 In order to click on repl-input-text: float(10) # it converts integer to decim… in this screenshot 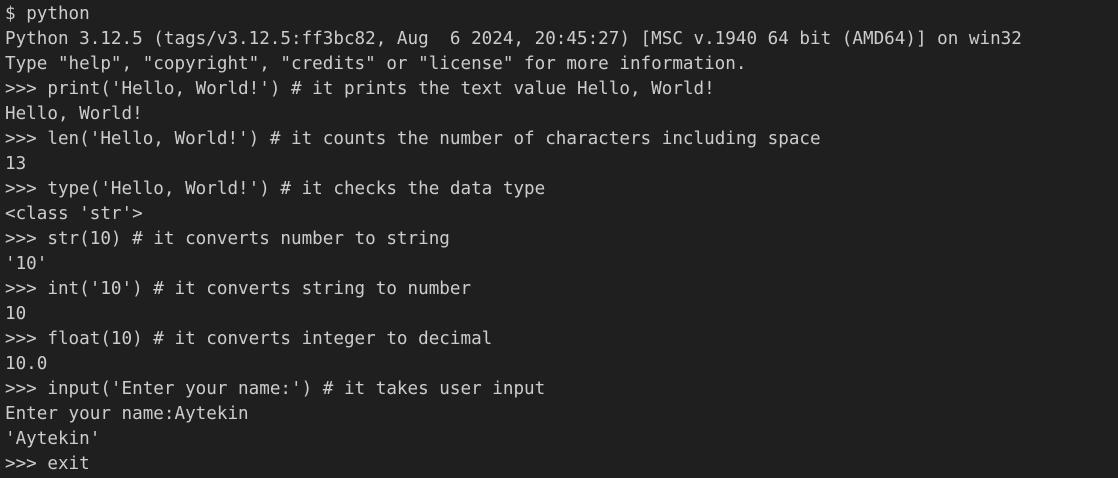, I will do `click(270, 339)`.